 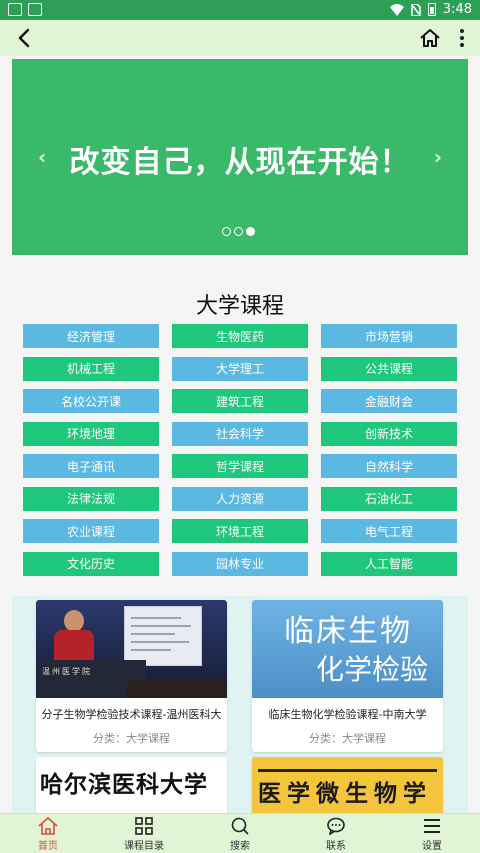 I want to click on course-thumbnail: 临床生物 化学检验, so click(x=347, y=649).